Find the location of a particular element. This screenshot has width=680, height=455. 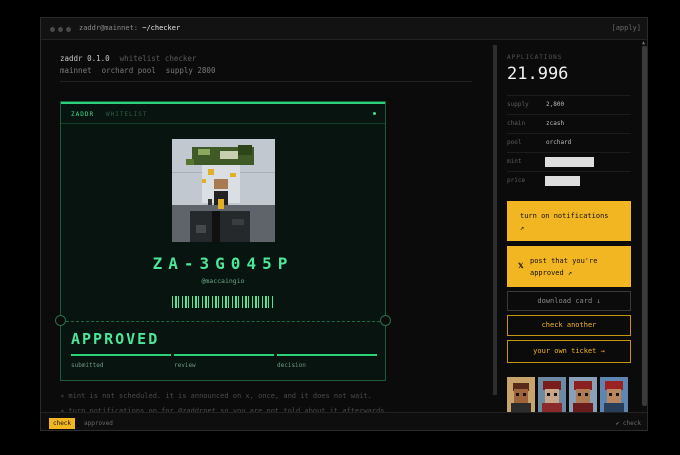

network-label: mainnet is located at coordinates (76, 70).